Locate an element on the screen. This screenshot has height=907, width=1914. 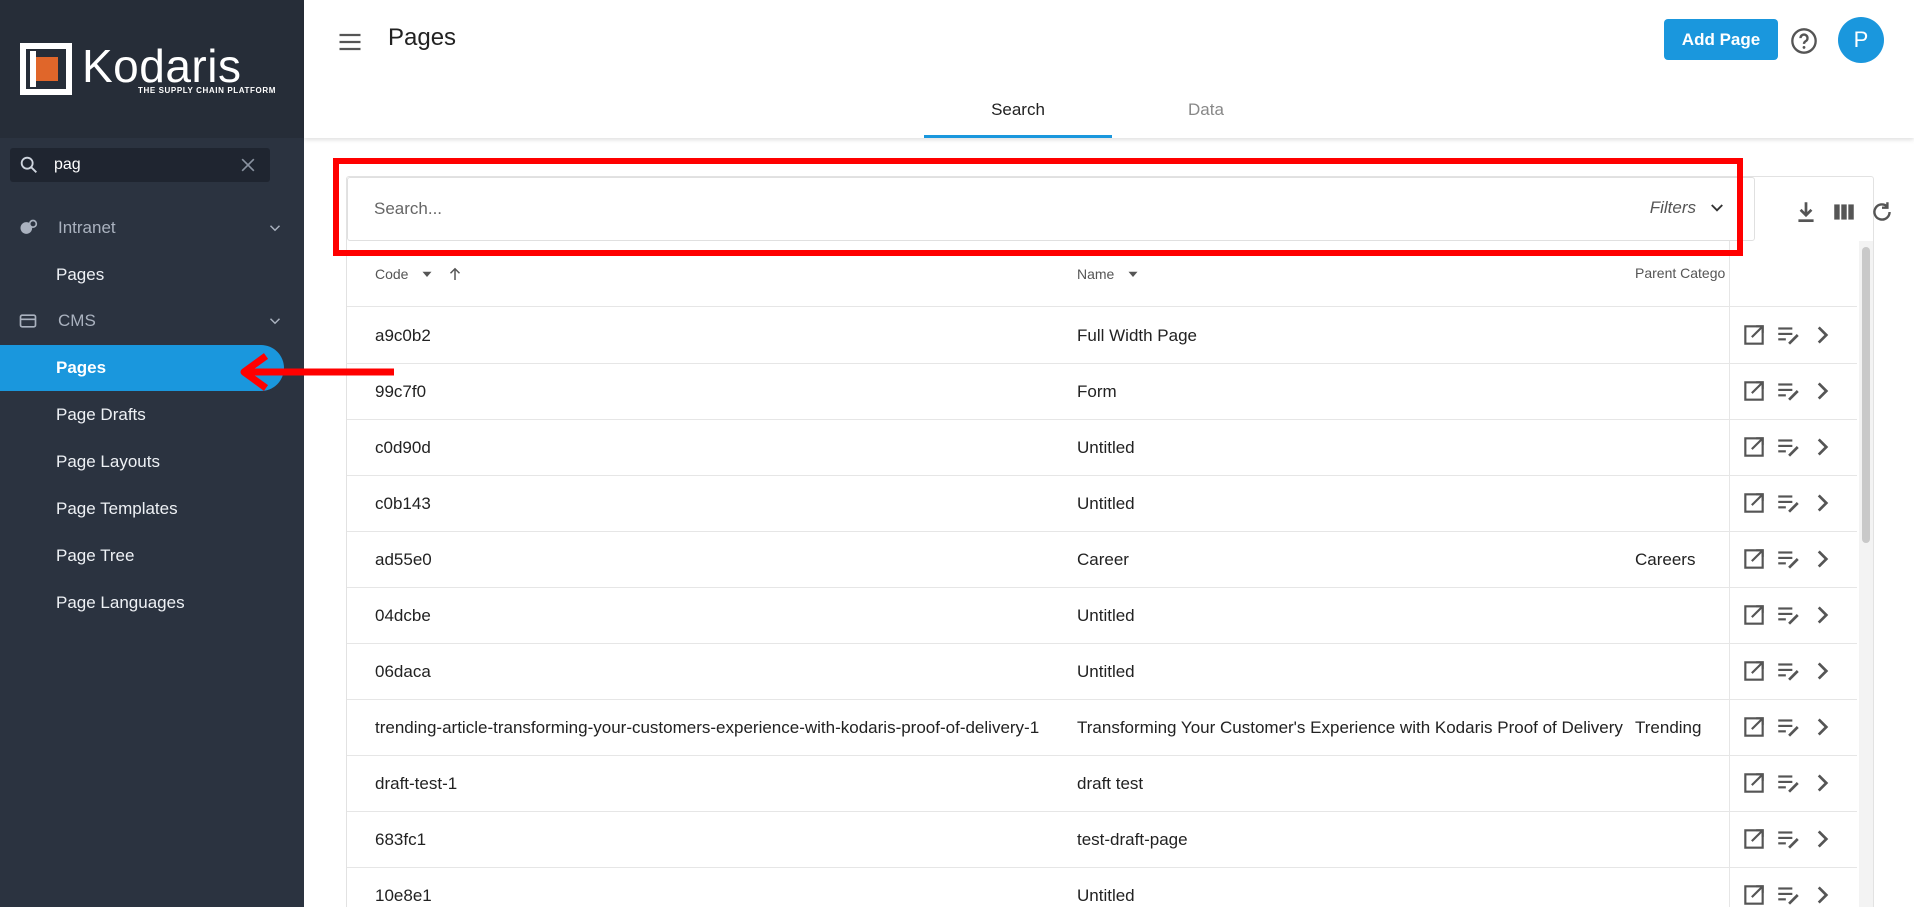
table-row: 99c7f0 Form is located at coordinates (1102, 392).